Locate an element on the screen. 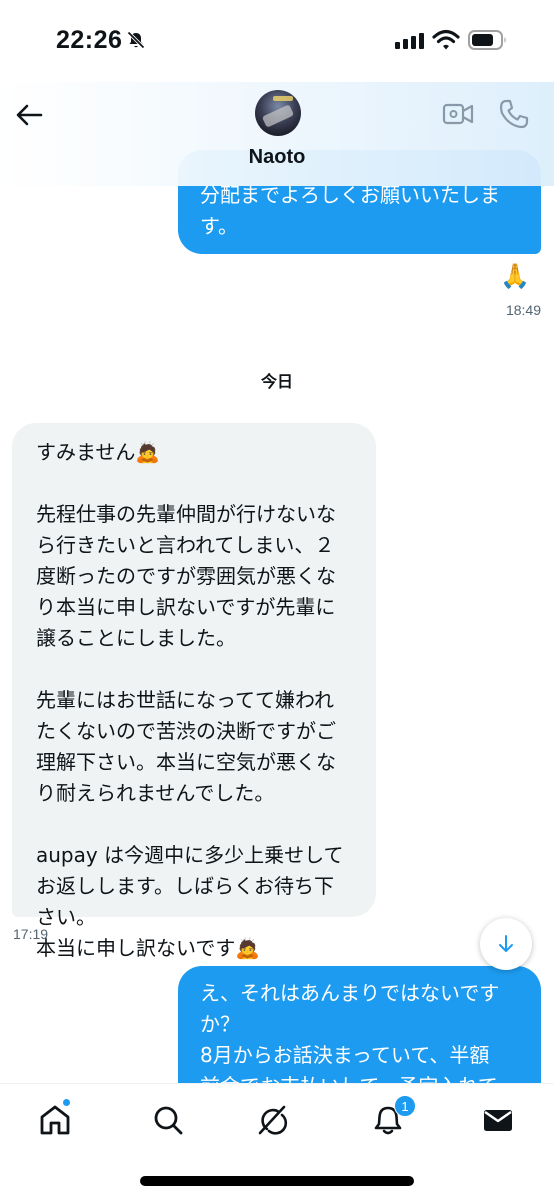  message-line: え、それはあんまりではないです is located at coordinates (350, 993).